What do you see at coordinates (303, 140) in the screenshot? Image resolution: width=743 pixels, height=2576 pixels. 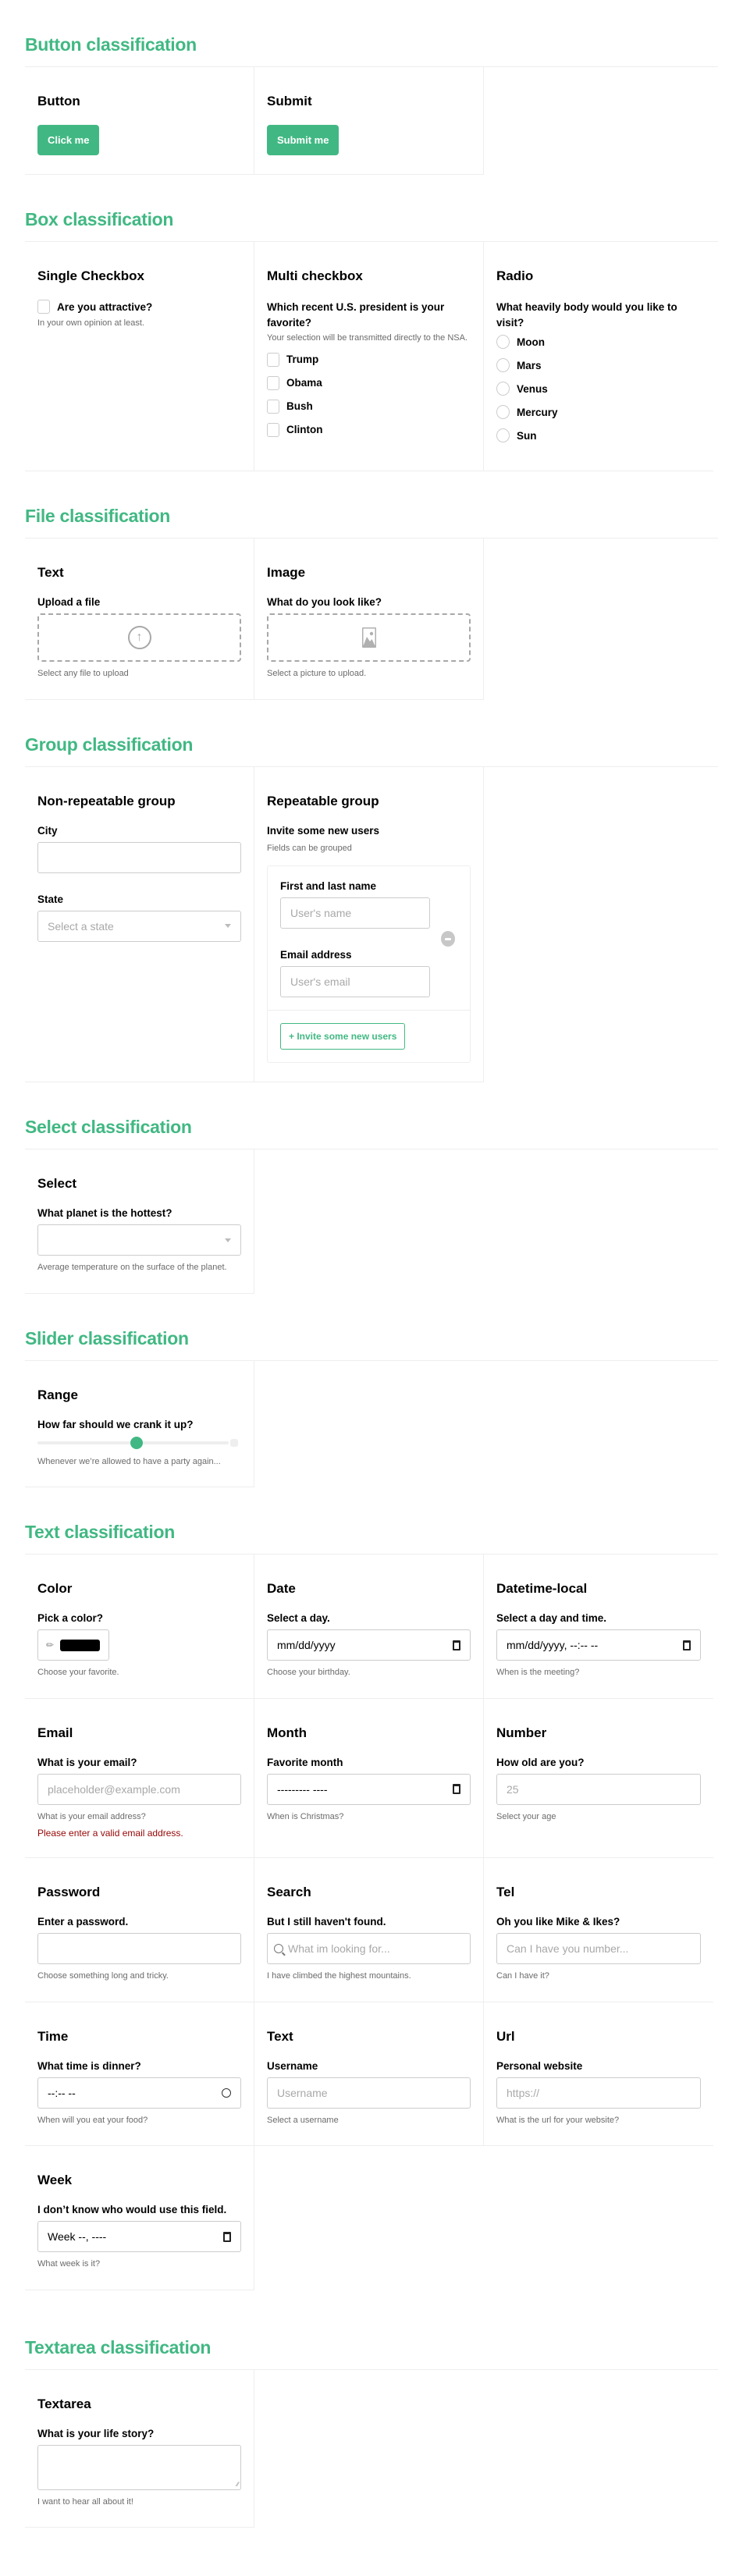 I see `submit-me-button: Submit me` at bounding box center [303, 140].